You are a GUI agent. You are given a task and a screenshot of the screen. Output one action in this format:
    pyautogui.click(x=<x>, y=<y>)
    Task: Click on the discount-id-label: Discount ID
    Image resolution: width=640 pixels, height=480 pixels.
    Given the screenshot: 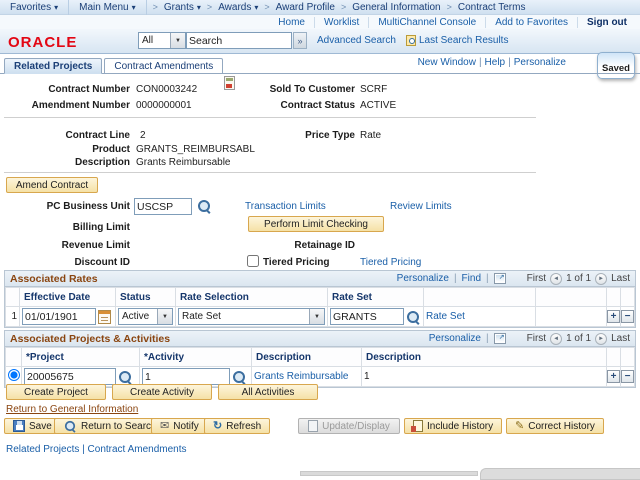 What is the action you would take?
    pyautogui.click(x=102, y=262)
    